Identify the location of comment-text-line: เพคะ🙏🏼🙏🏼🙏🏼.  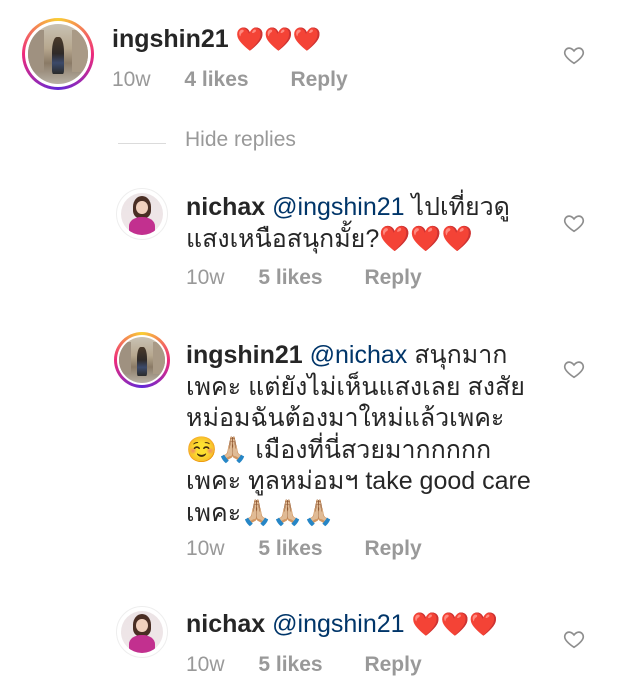
(260, 512).